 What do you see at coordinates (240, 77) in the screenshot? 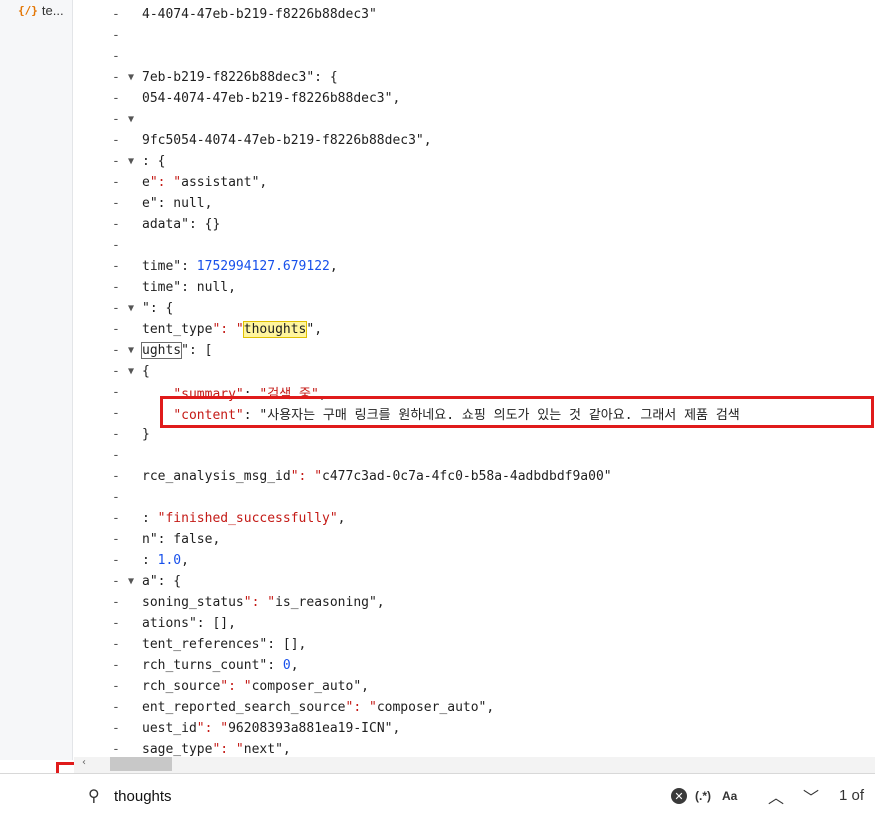
I see `code-text: 7eb-b219-f8226b88dec3": {` at bounding box center [240, 77].